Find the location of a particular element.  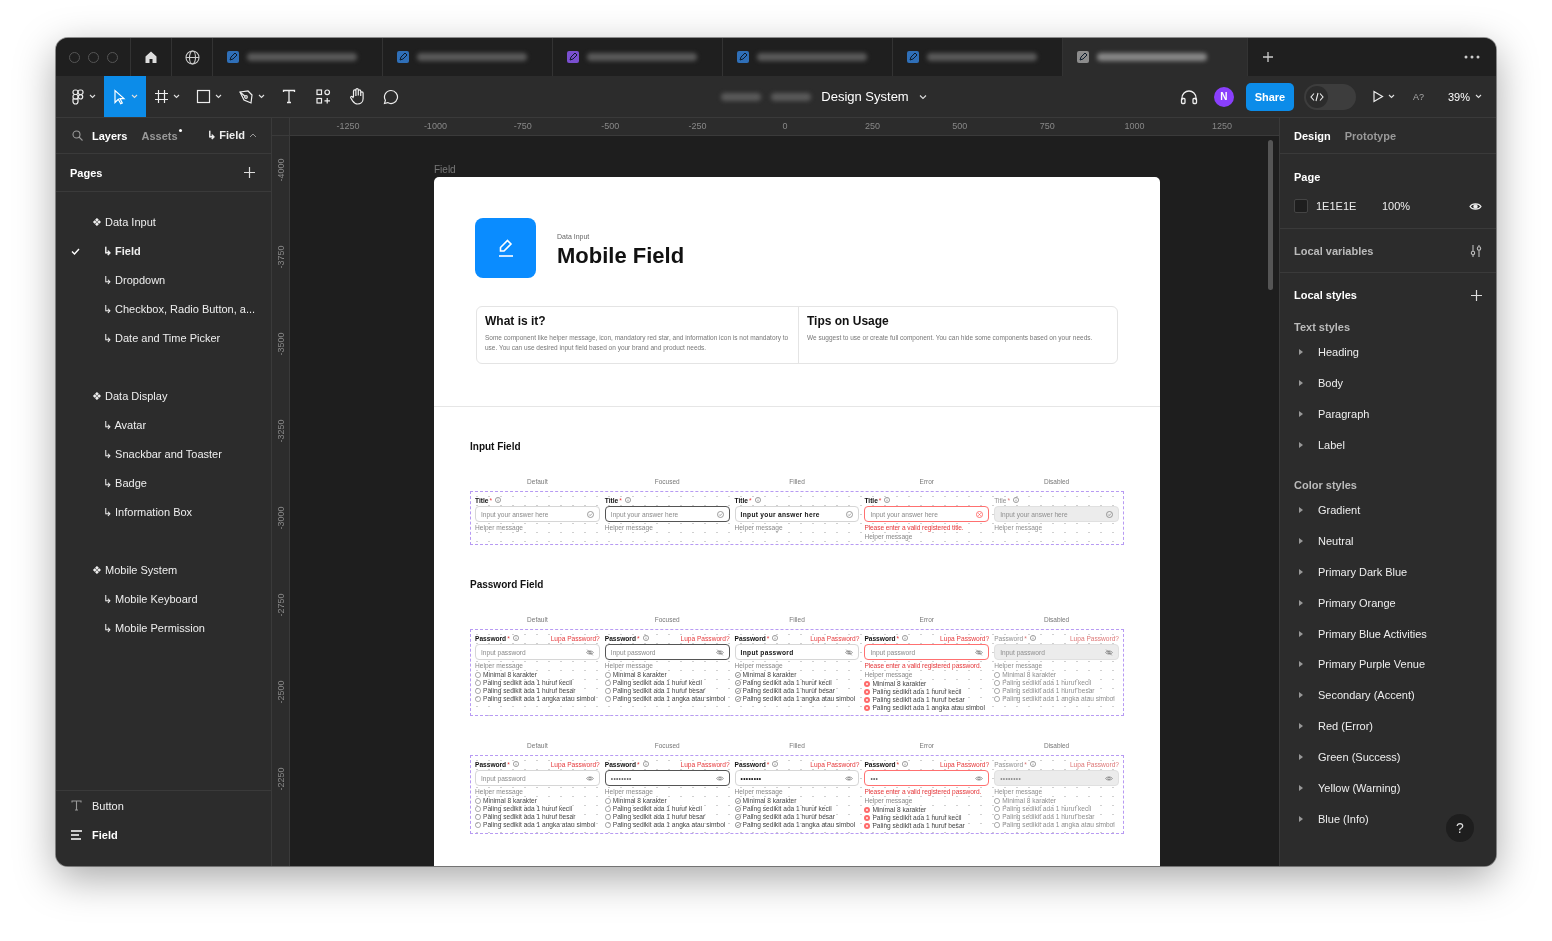

page-item: ↳ Field is located at coordinates (163, 251).